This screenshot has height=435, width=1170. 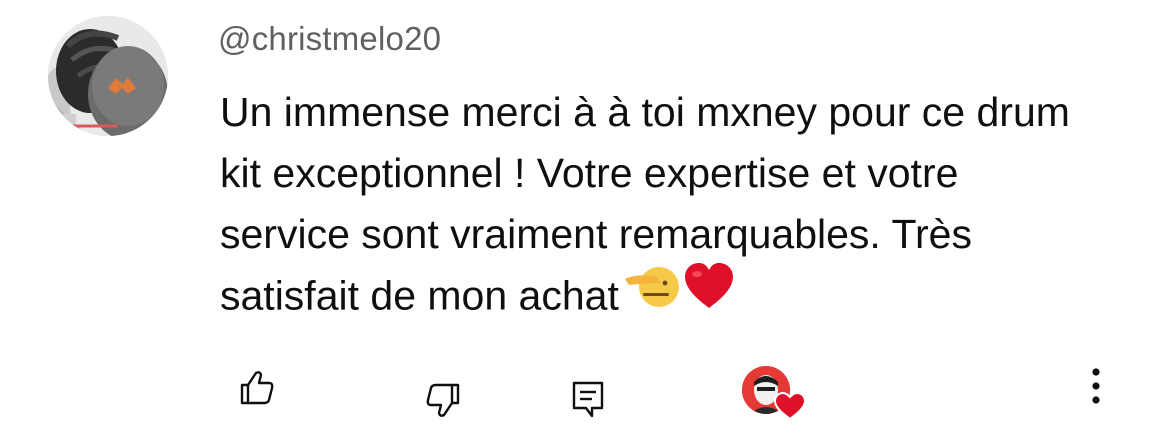 I want to click on red-heart-icon, so click(x=709, y=294).